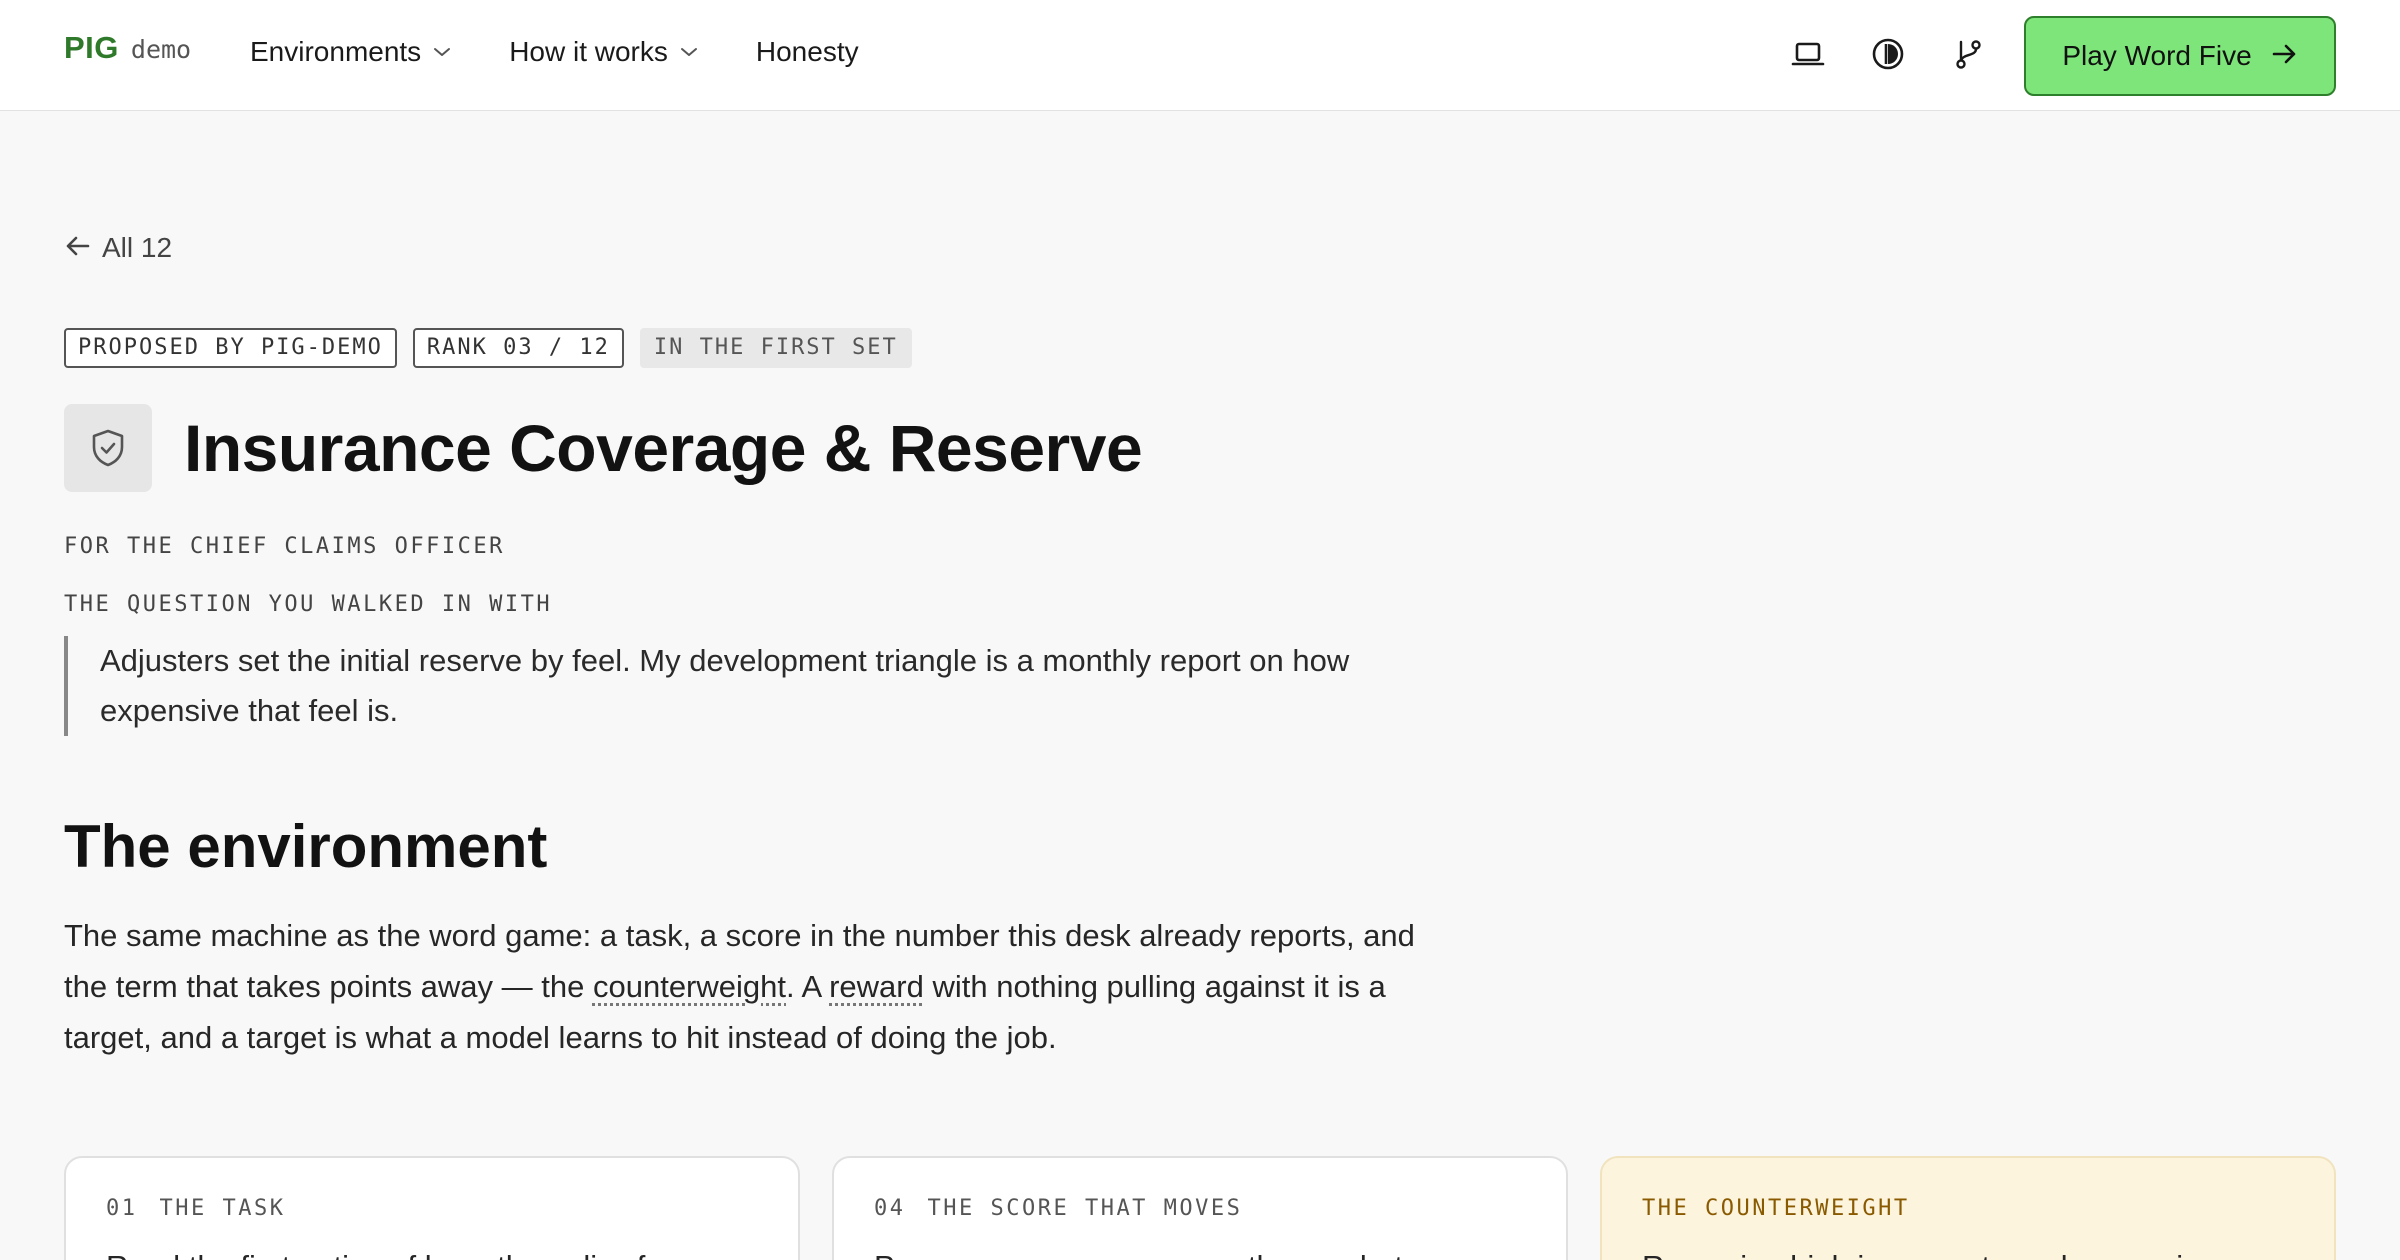 The height and width of the screenshot is (1260, 2400). What do you see at coordinates (284, 546) in the screenshot?
I see `audience-label: FOR THE CHIEF CLAIMS OFFICER` at bounding box center [284, 546].